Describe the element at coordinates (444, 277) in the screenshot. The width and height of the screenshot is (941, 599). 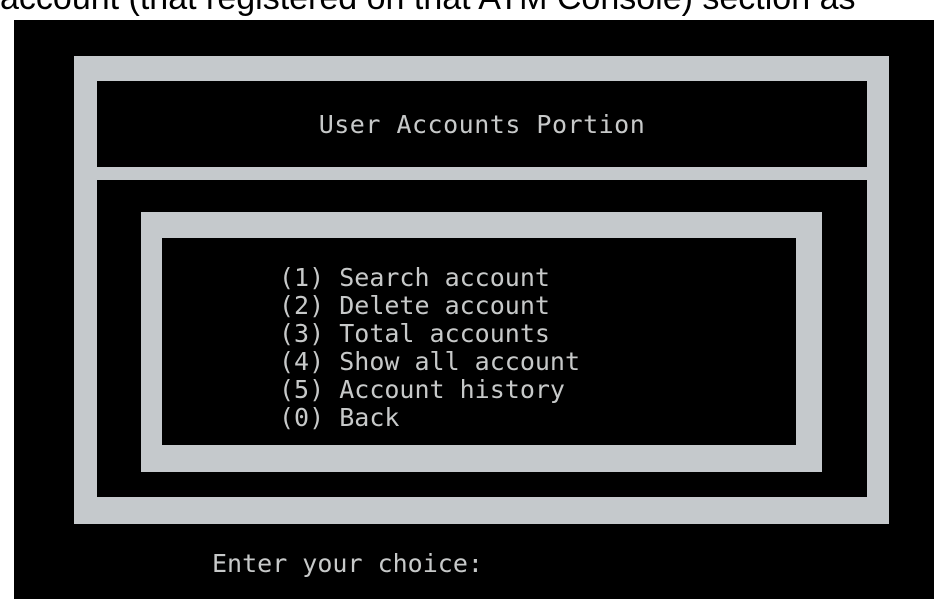
I see `menu-item-label: Search account` at that location.